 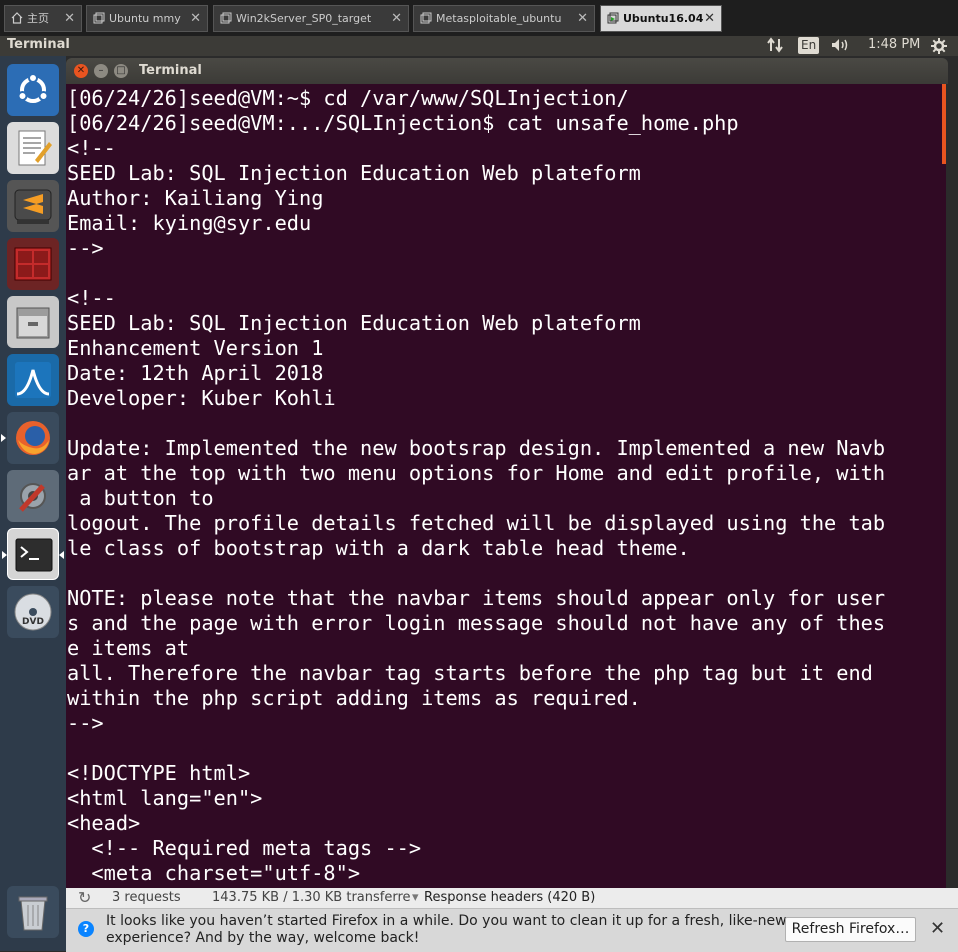 I want to click on vm-tab-ubuntu-mmy: Ubuntu mmy ✕, so click(x=147, y=18).